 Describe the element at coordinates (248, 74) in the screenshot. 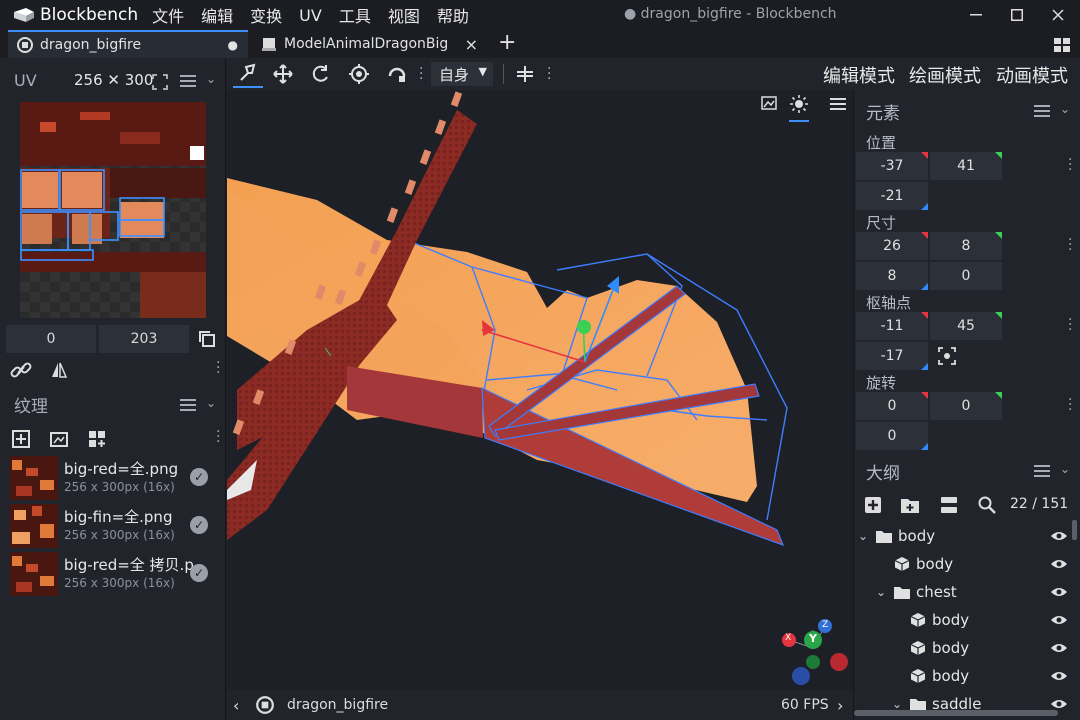

I see `move-tool-icon` at that location.